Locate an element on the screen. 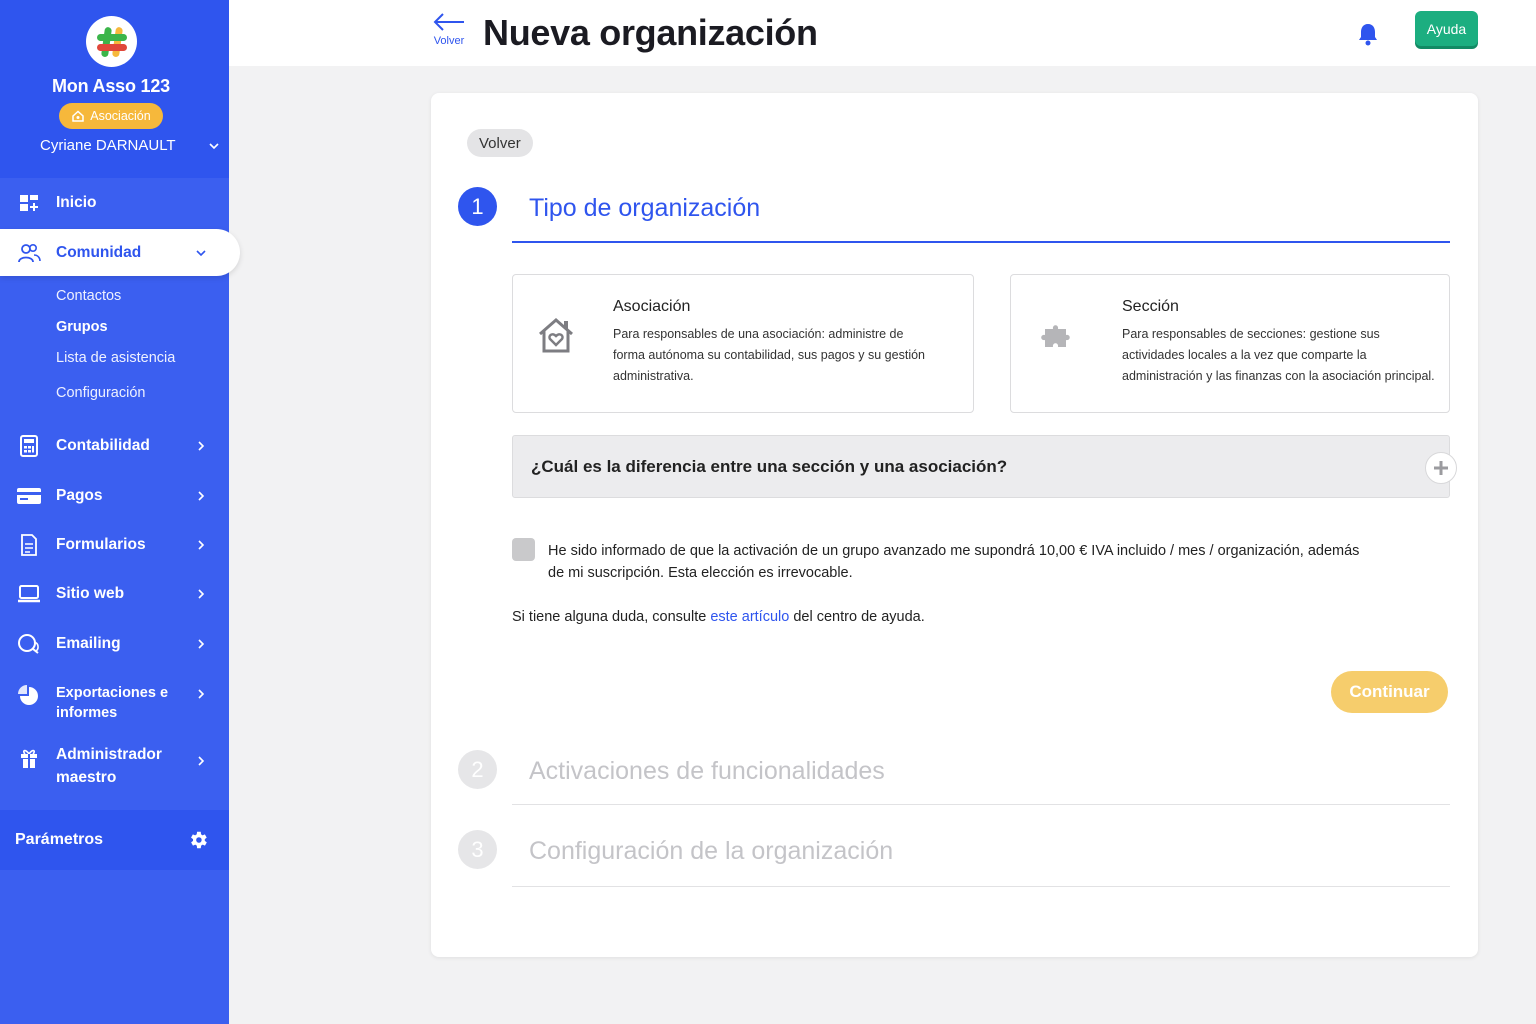 The height and width of the screenshot is (1024, 1536). back-link: Volver is located at coordinates (449, 29).